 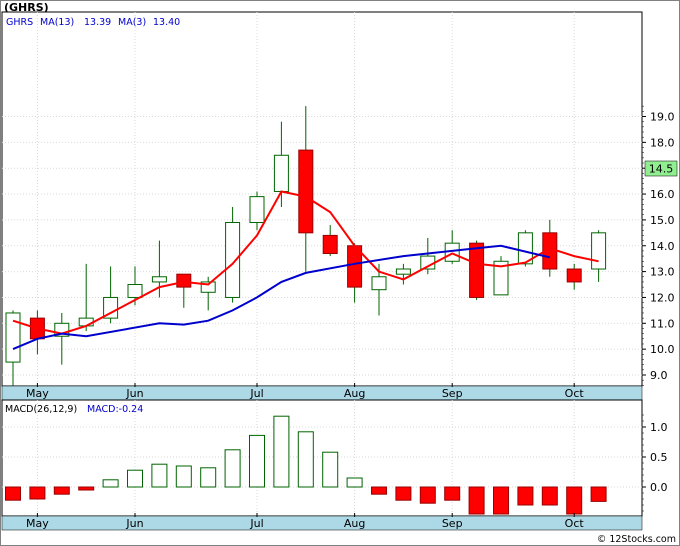 What do you see at coordinates (662, 349) in the screenshot?
I see `price-y-tick-label: 10.0` at bounding box center [662, 349].